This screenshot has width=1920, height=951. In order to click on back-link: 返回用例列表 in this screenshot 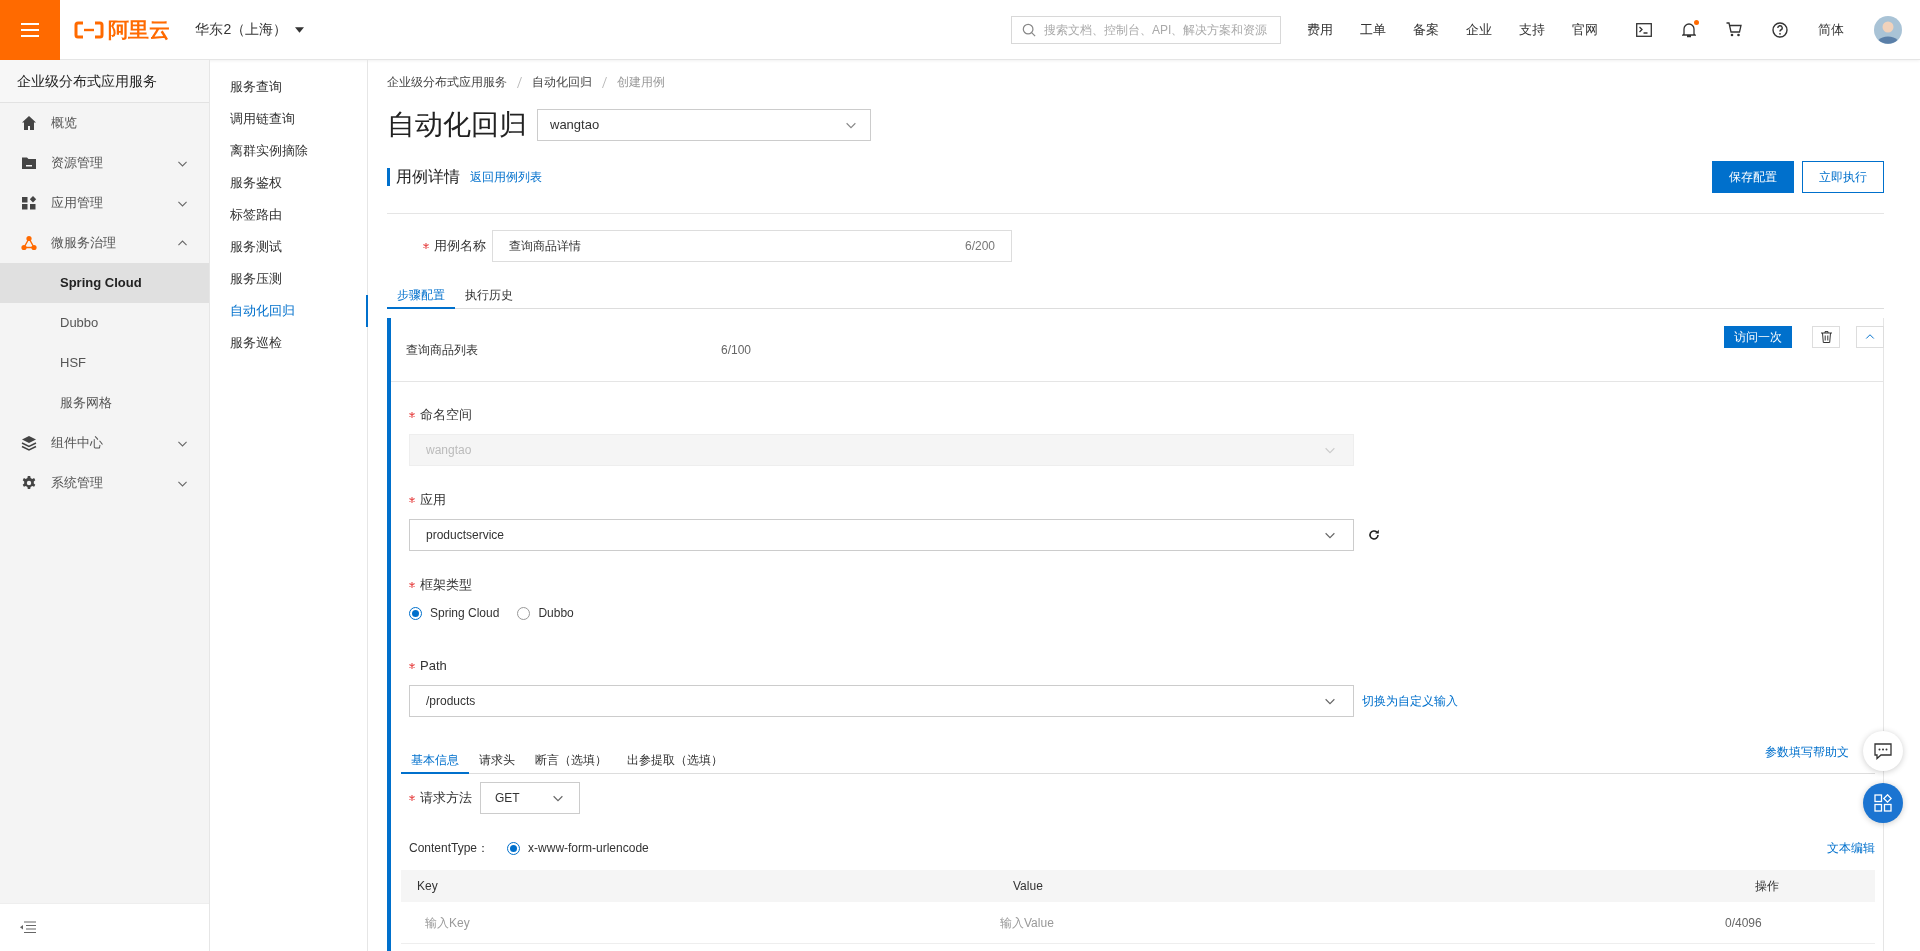, I will do `click(506, 177)`.